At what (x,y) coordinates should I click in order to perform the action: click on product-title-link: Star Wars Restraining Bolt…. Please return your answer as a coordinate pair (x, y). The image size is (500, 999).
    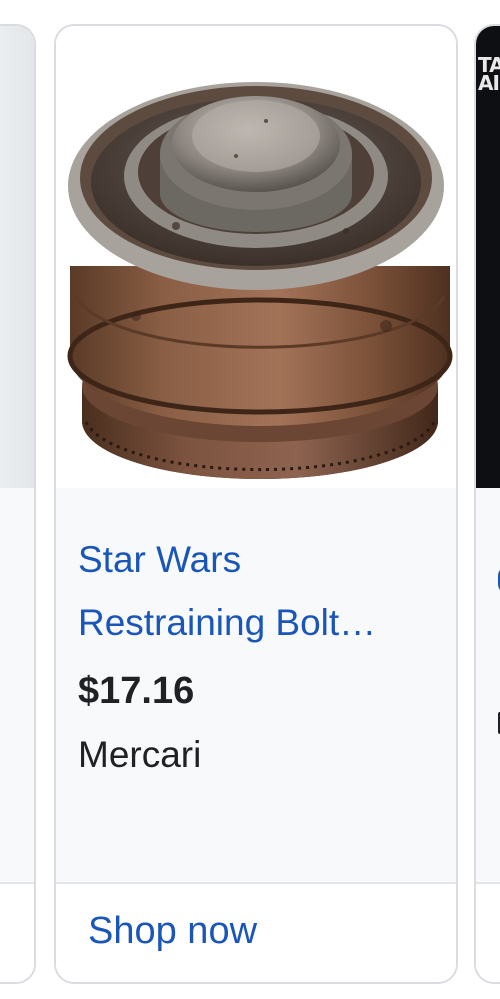
    Looking at the image, I should click on (258, 591).